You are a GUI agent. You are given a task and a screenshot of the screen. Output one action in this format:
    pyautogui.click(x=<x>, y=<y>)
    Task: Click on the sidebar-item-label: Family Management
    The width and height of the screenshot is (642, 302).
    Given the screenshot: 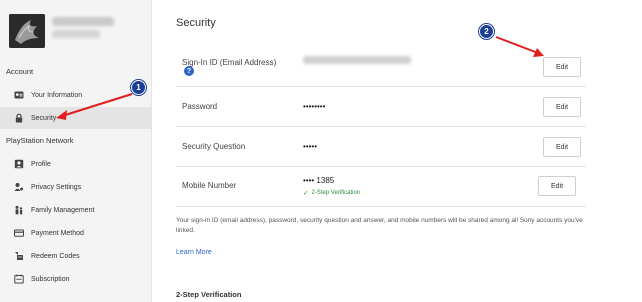 What is the action you would take?
    pyautogui.click(x=63, y=210)
    